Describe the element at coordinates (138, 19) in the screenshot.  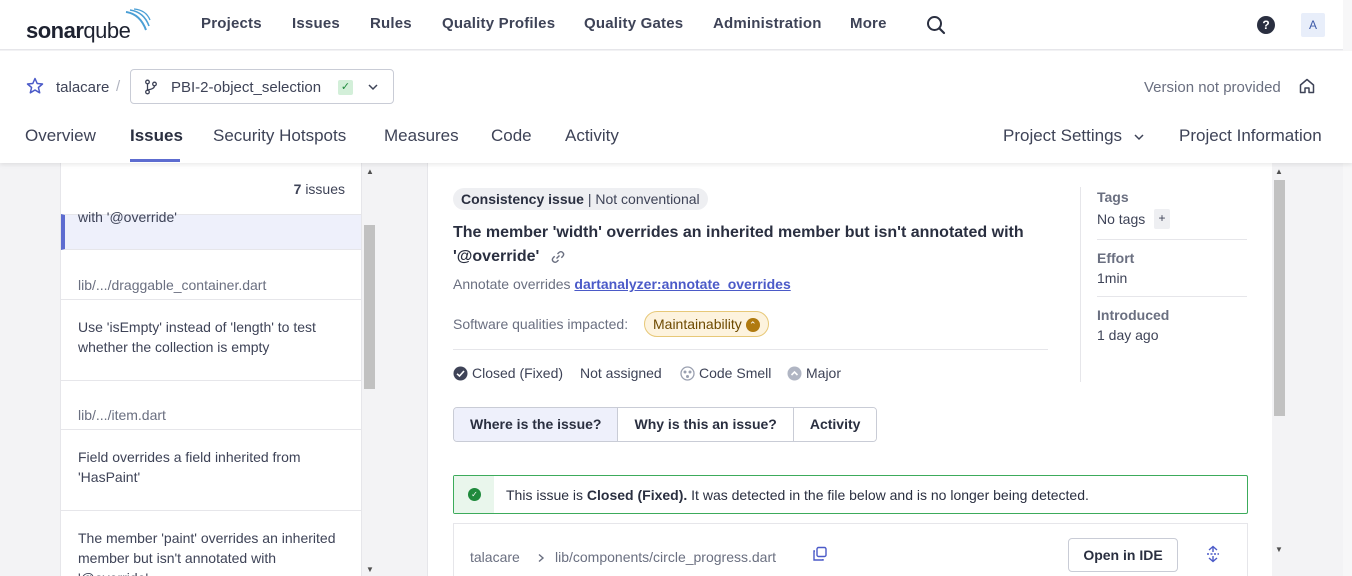
I see `logo-waves-icon` at that location.